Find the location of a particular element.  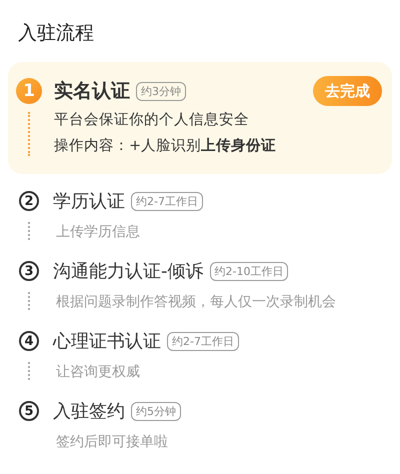

duration-tag: 约2-10工作日 is located at coordinates (249, 271).